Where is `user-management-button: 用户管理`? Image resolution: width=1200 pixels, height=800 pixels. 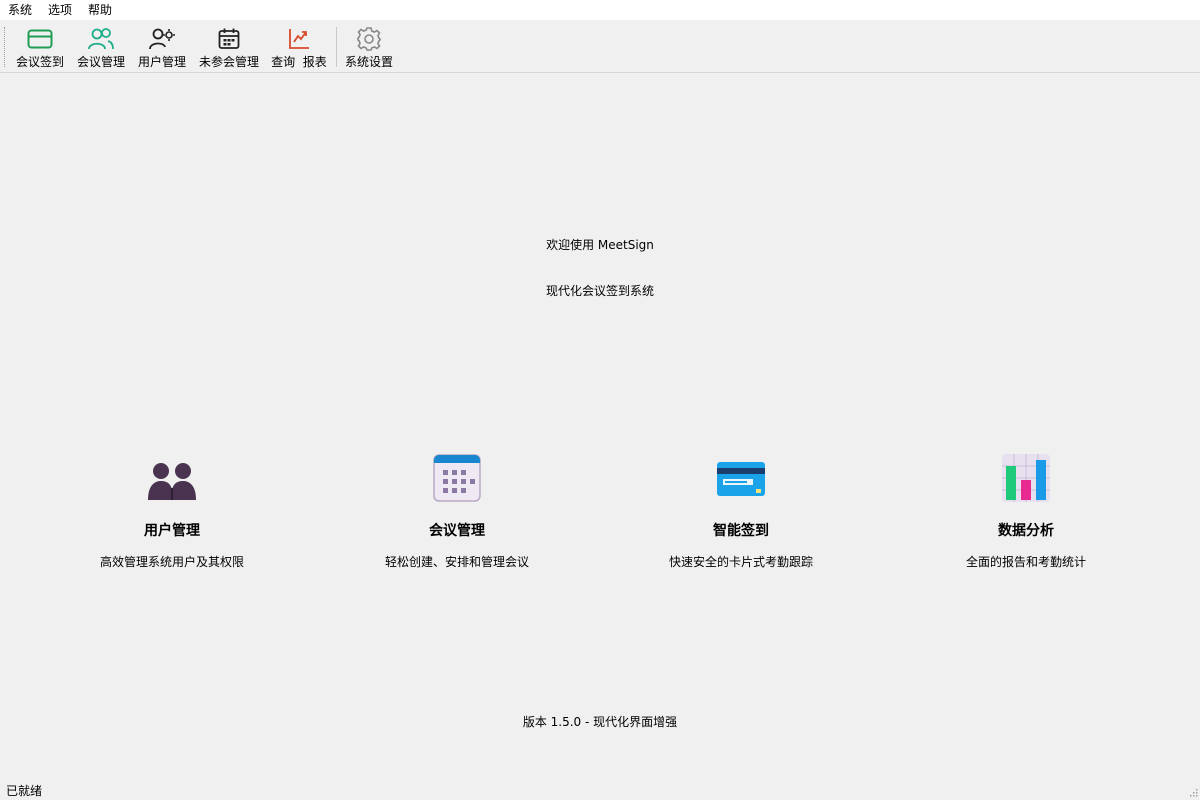
user-management-button: 用户管理 is located at coordinates (162, 47).